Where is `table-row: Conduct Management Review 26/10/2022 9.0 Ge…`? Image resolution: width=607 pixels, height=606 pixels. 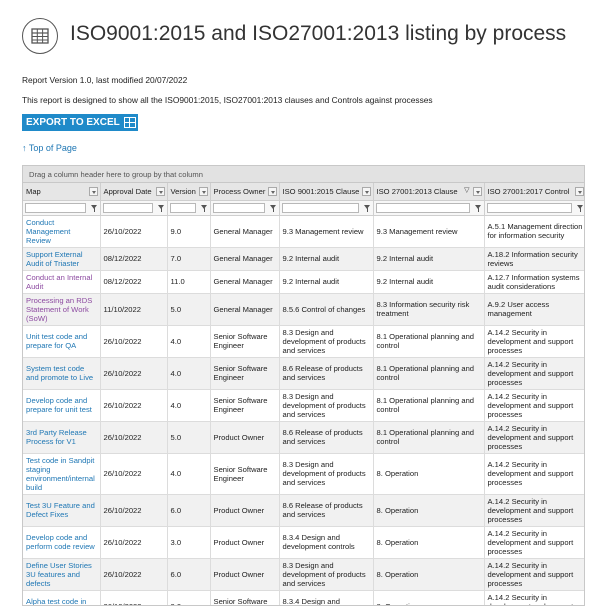
table-row: Conduct Management Review 26/10/2022 9.0 Ge… is located at coordinates (303, 231).